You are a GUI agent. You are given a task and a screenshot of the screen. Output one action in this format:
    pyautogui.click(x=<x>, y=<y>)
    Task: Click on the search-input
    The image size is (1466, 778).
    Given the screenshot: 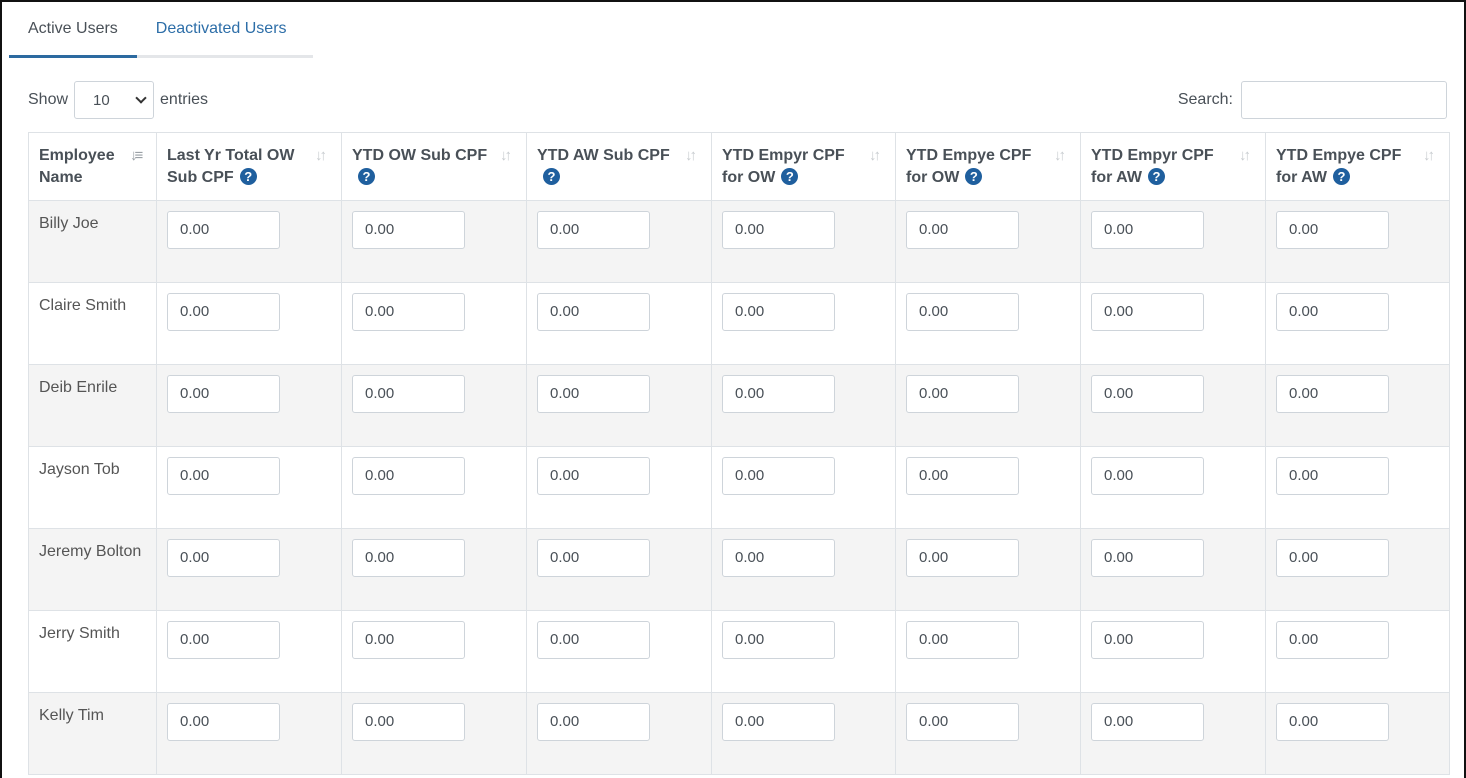 What is the action you would take?
    pyautogui.click(x=1344, y=100)
    